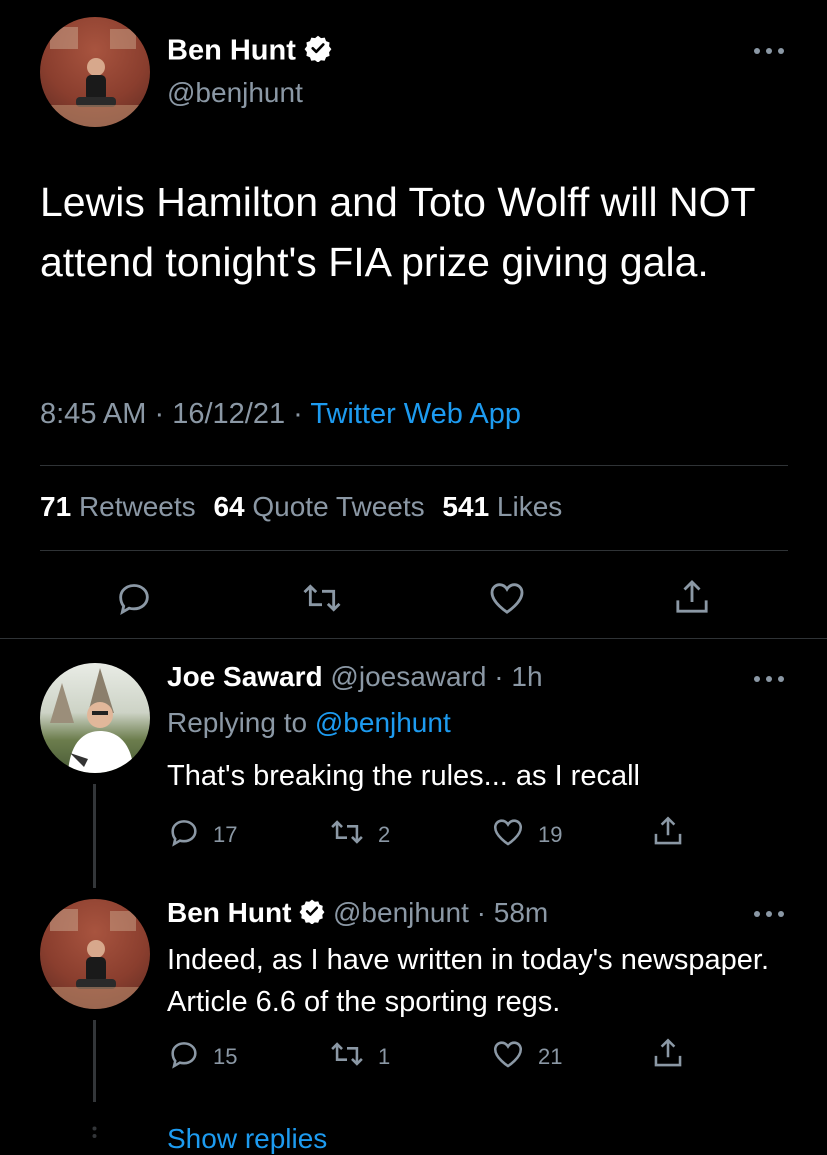  I want to click on retweet-count: 2, so click(384, 834).